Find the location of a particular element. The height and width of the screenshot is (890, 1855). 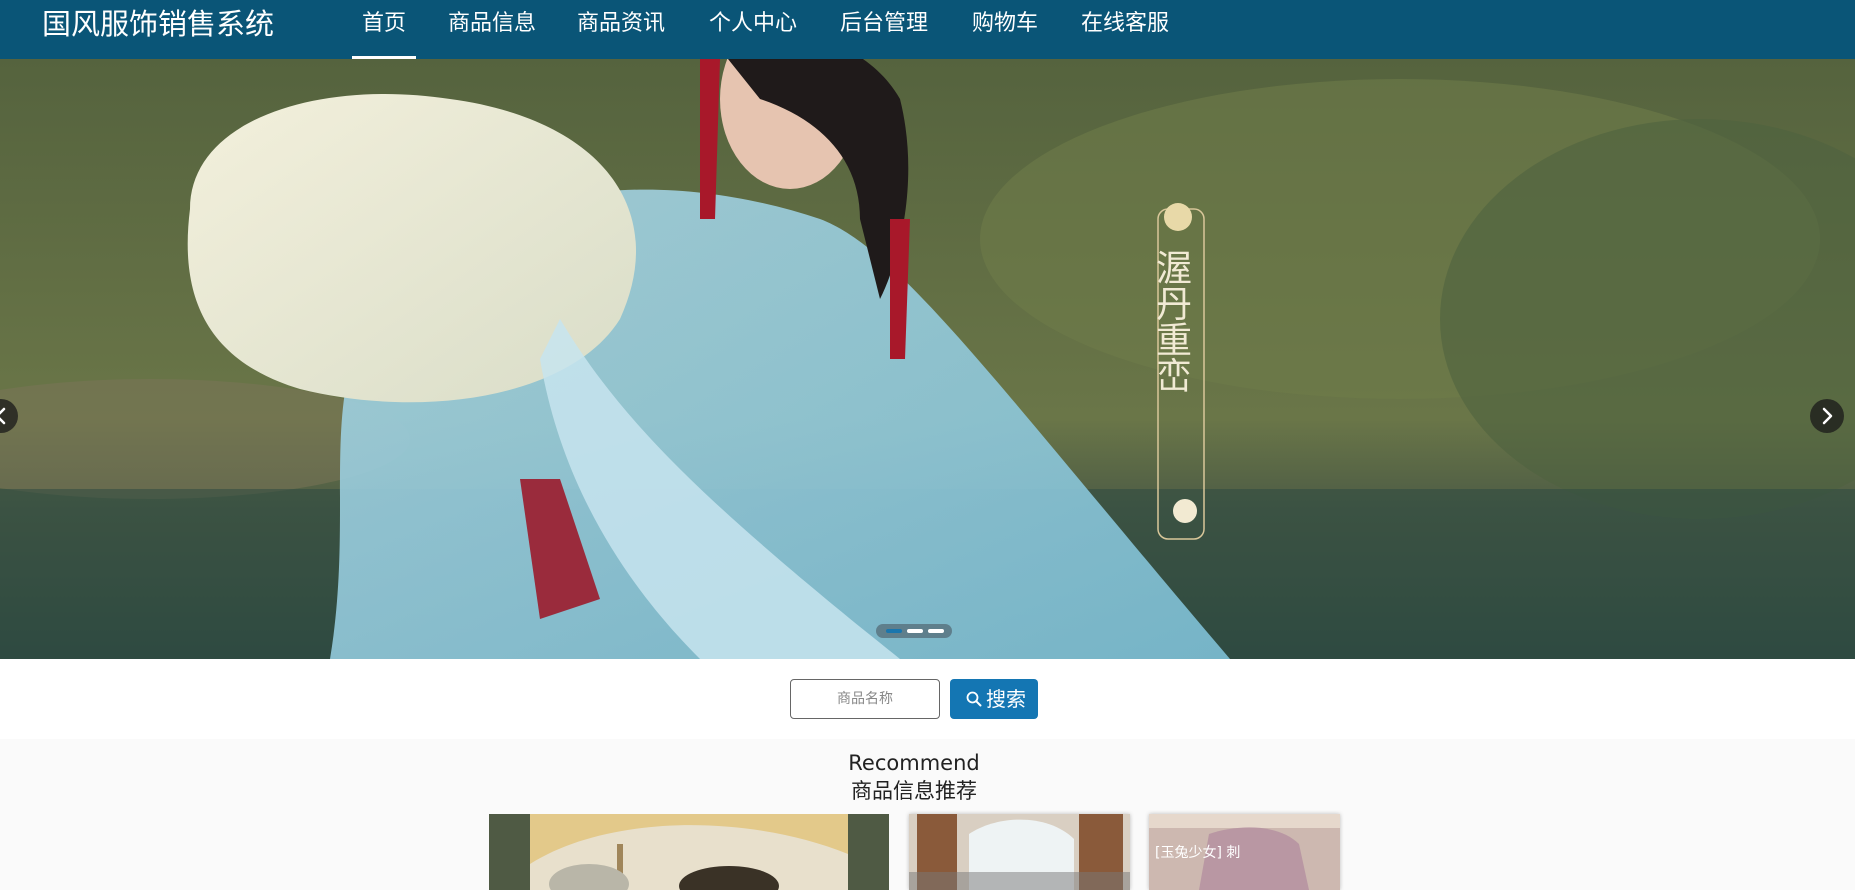

recommend-title-cn: 商品信息推荐 is located at coordinates (914, 791).